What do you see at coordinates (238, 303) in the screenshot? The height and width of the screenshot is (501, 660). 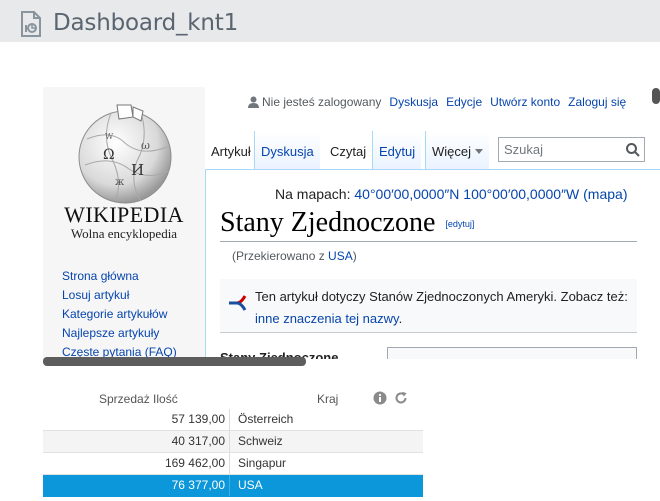 I see `disambiguation-icon` at bounding box center [238, 303].